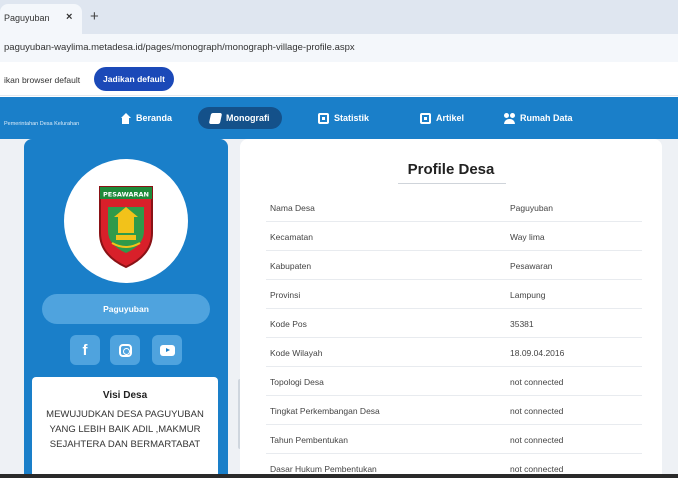 Image resolution: width=678 pixels, height=478 pixels. I want to click on users-icon, so click(509, 118).